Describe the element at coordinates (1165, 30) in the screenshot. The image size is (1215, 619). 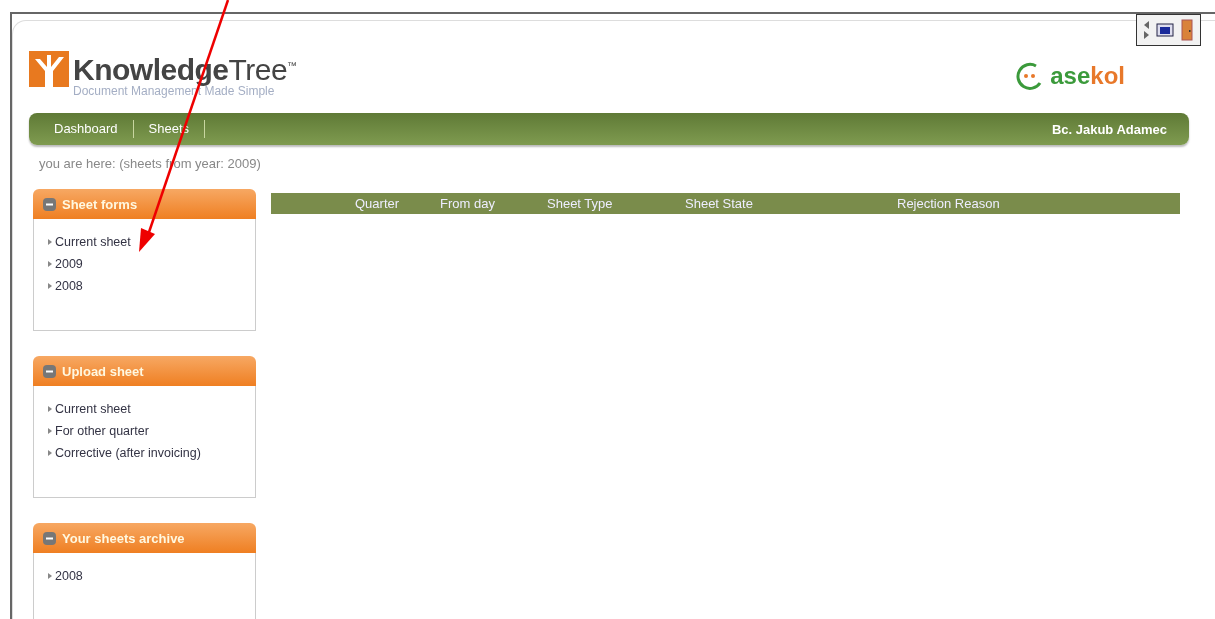
I see `window-icon` at that location.